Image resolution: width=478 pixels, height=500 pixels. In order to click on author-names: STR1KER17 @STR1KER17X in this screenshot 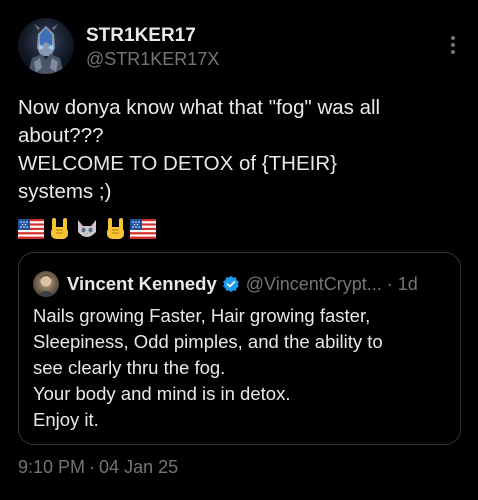, I will do `click(152, 47)`.